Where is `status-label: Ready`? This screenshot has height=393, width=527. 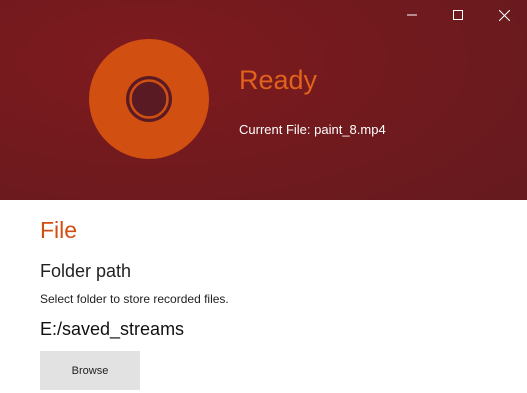
status-label: Ready is located at coordinates (278, 80).